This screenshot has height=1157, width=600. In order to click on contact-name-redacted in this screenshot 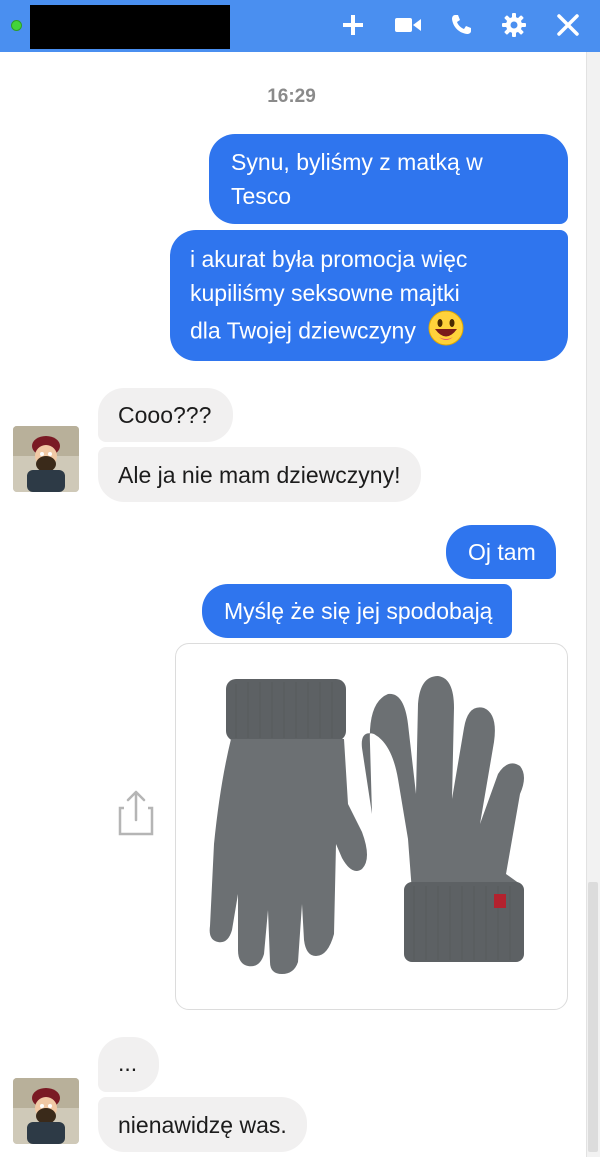, I will do `click(130, 27)`.